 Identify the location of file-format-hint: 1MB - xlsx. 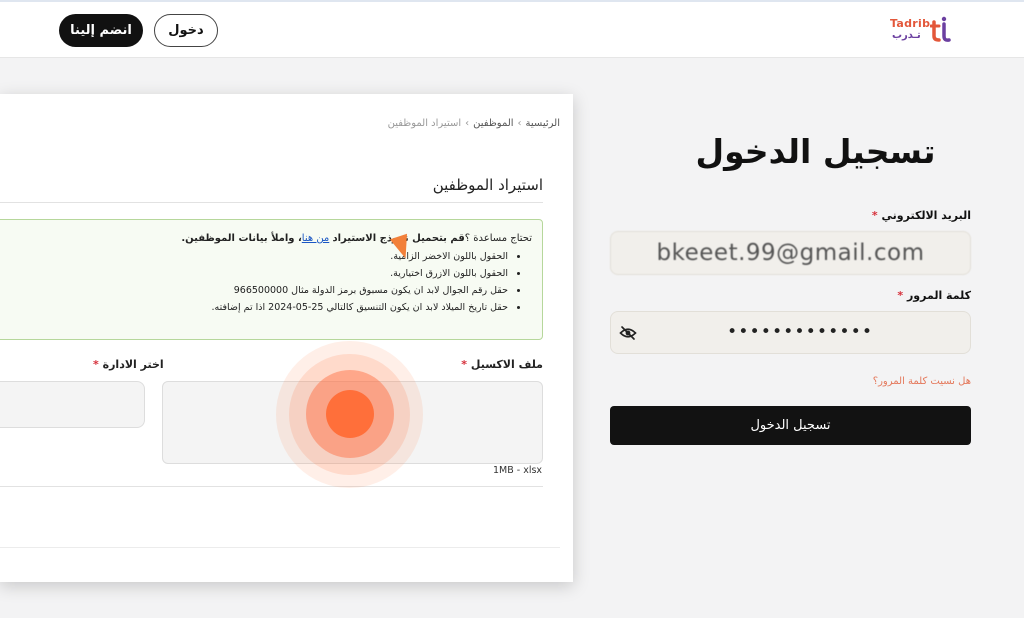
(518, 470).